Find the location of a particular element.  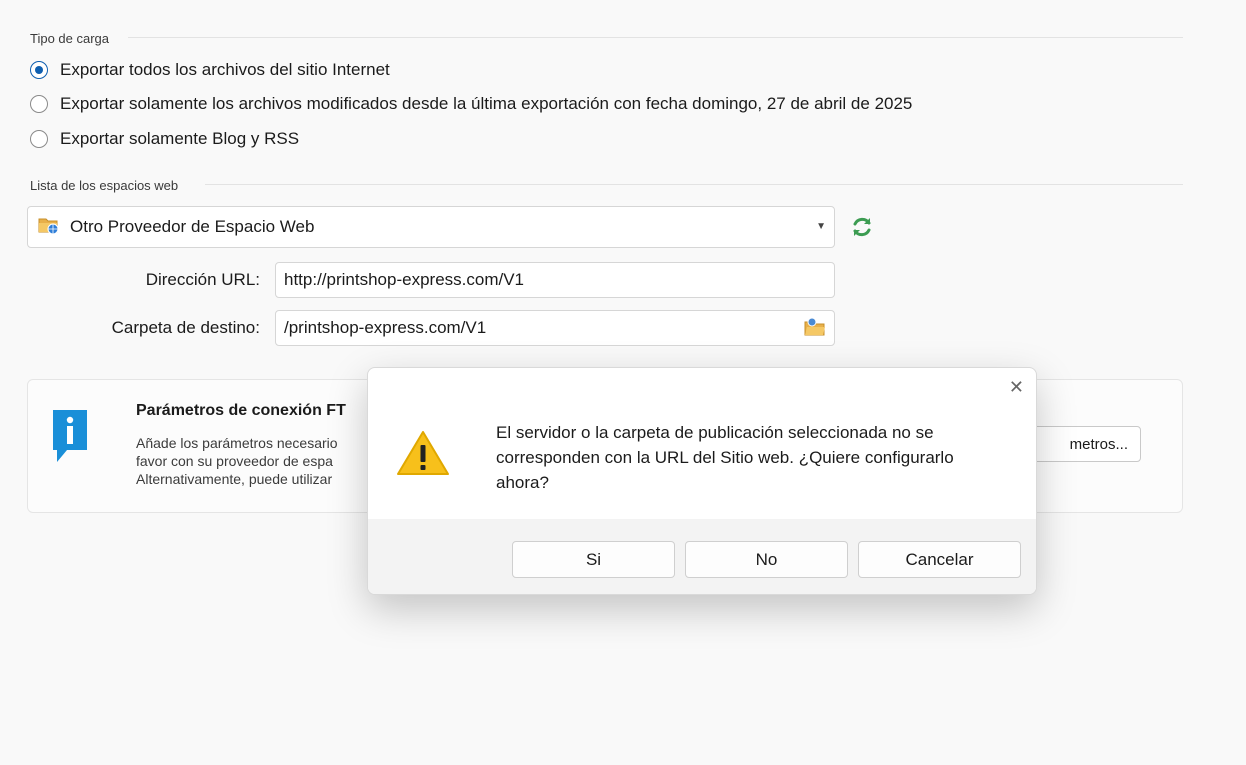

folder-globe-icon is located at coordinates (49, 227).